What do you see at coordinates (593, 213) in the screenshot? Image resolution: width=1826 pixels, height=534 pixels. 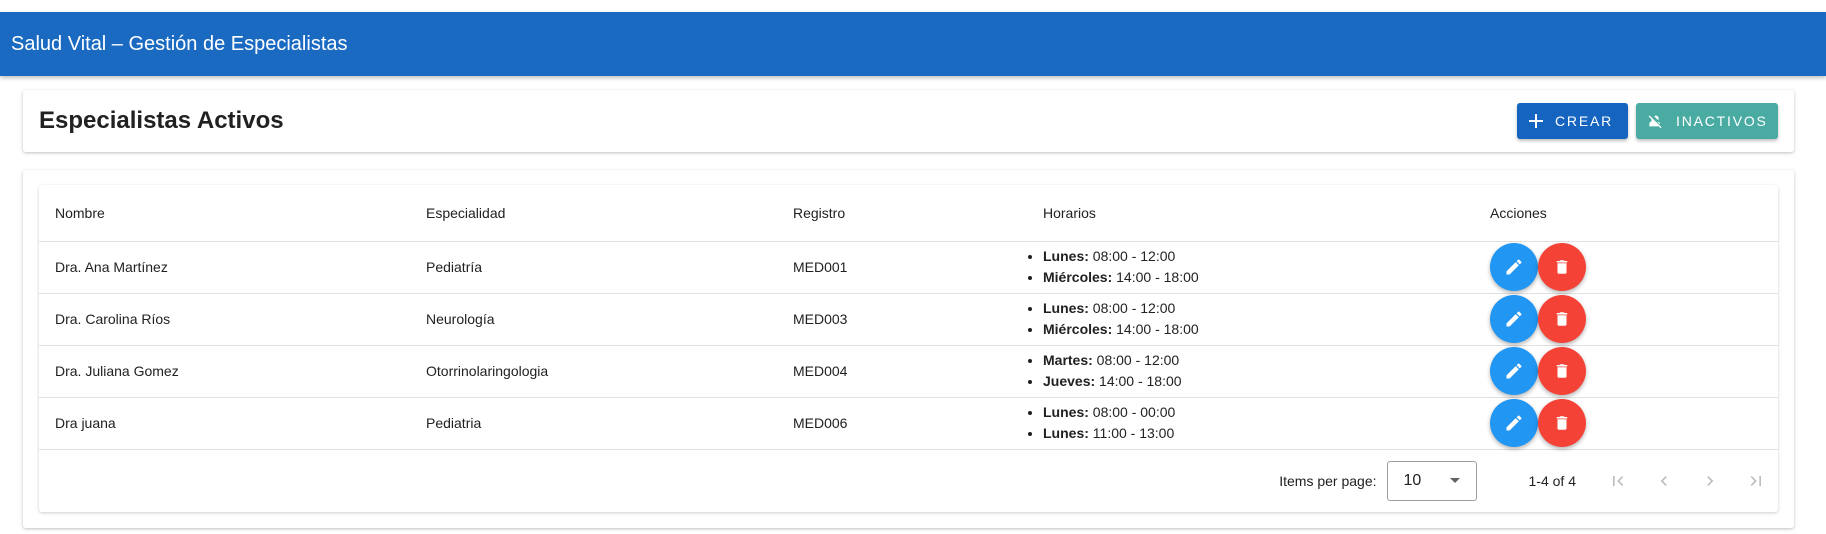 I see `column-header-especialidad: Especialidad` at bounding box center [593, 213].